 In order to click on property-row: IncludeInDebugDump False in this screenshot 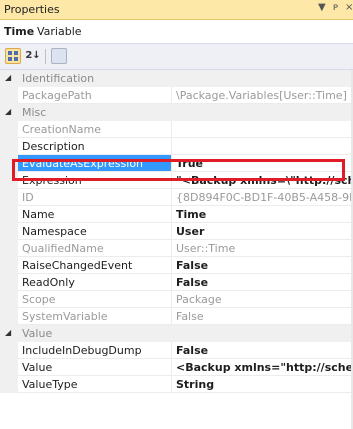, I will do `click(176, 350)`.